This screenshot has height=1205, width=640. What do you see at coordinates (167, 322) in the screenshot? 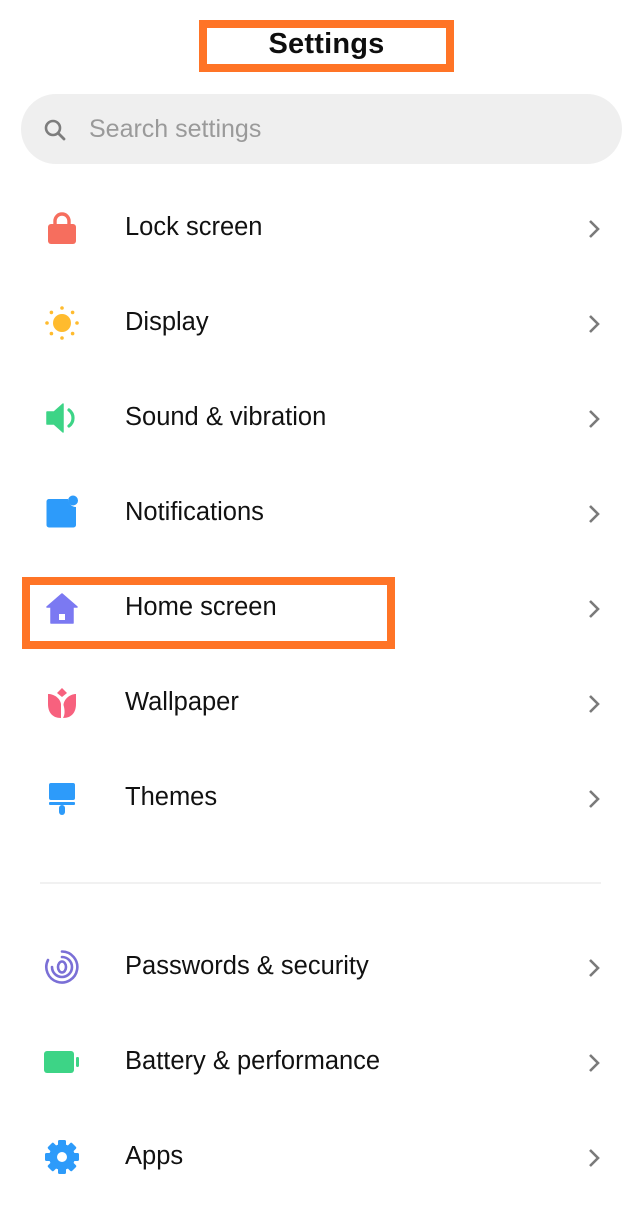
I see `settings-item-label: Display` at bounding box center [167, 322].